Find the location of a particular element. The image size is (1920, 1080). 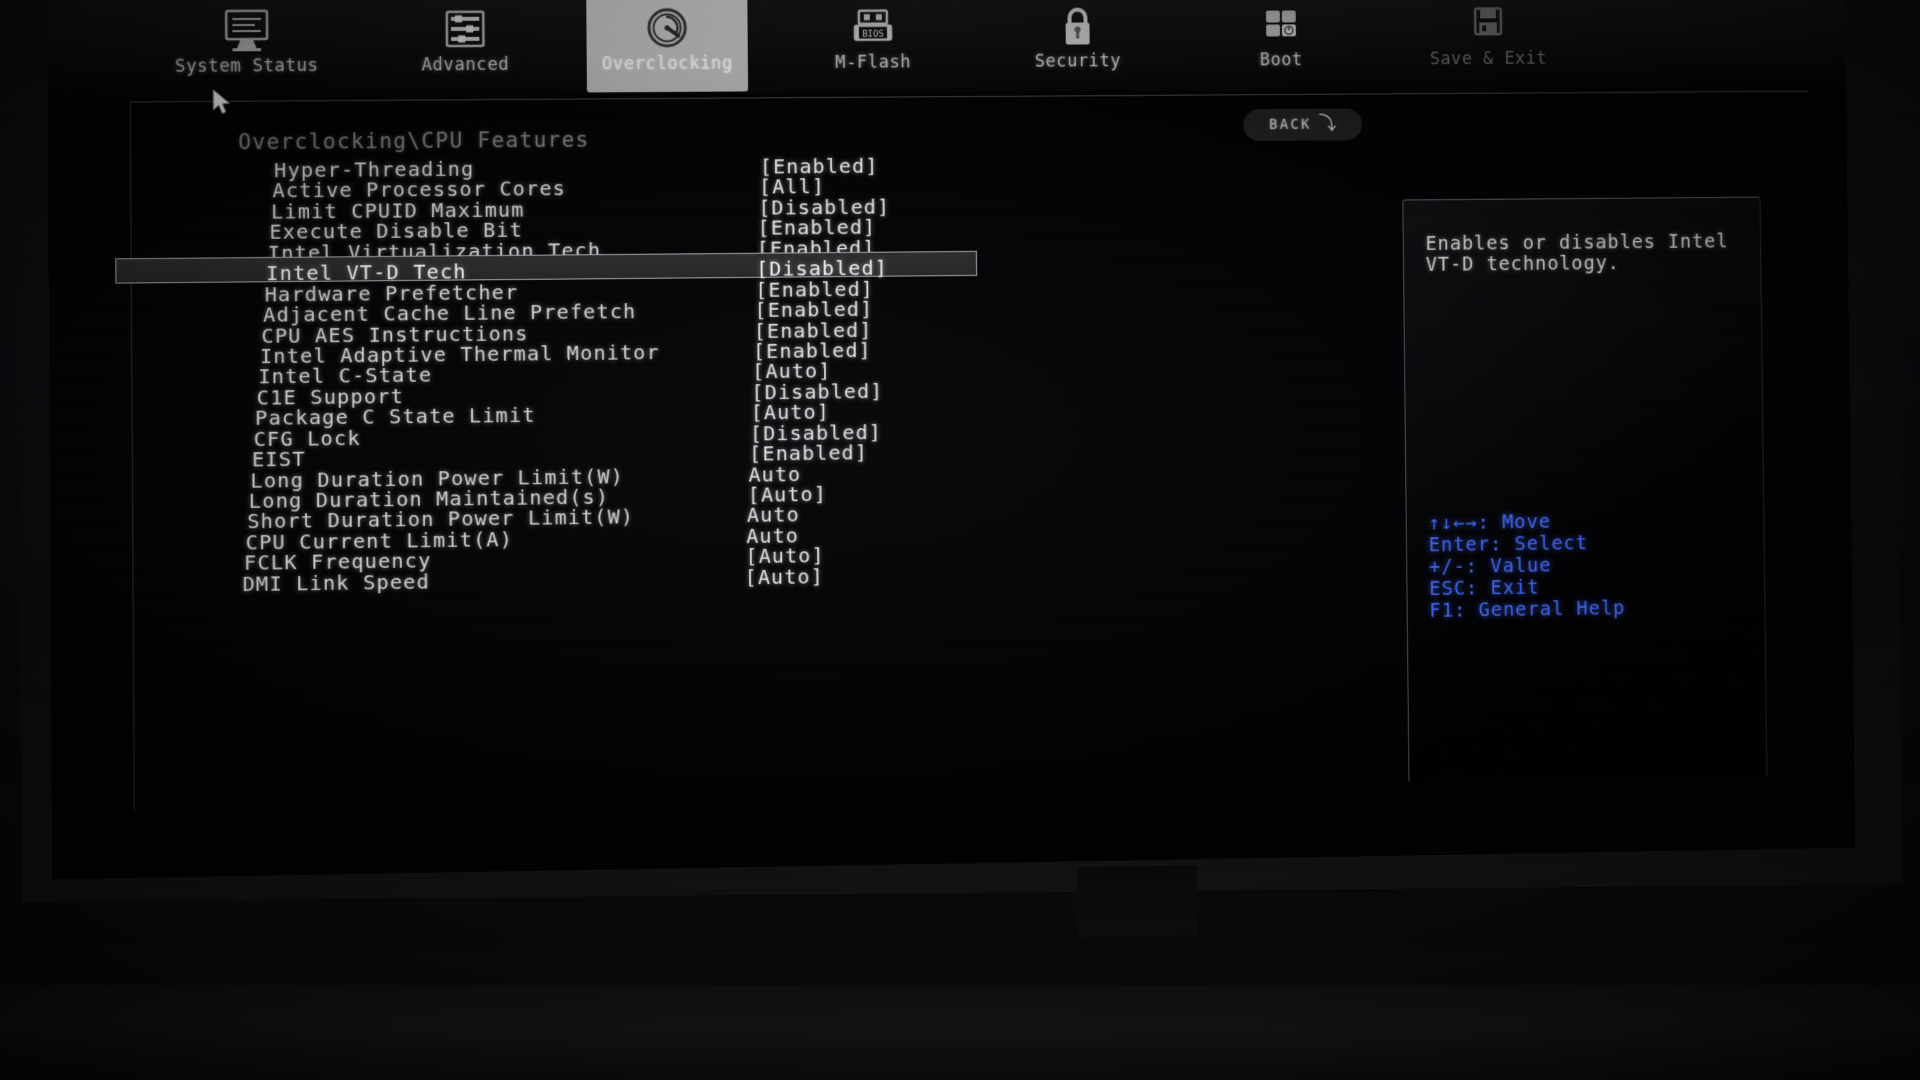

tab-label: M-Flash is located at coordinates (873, 62).